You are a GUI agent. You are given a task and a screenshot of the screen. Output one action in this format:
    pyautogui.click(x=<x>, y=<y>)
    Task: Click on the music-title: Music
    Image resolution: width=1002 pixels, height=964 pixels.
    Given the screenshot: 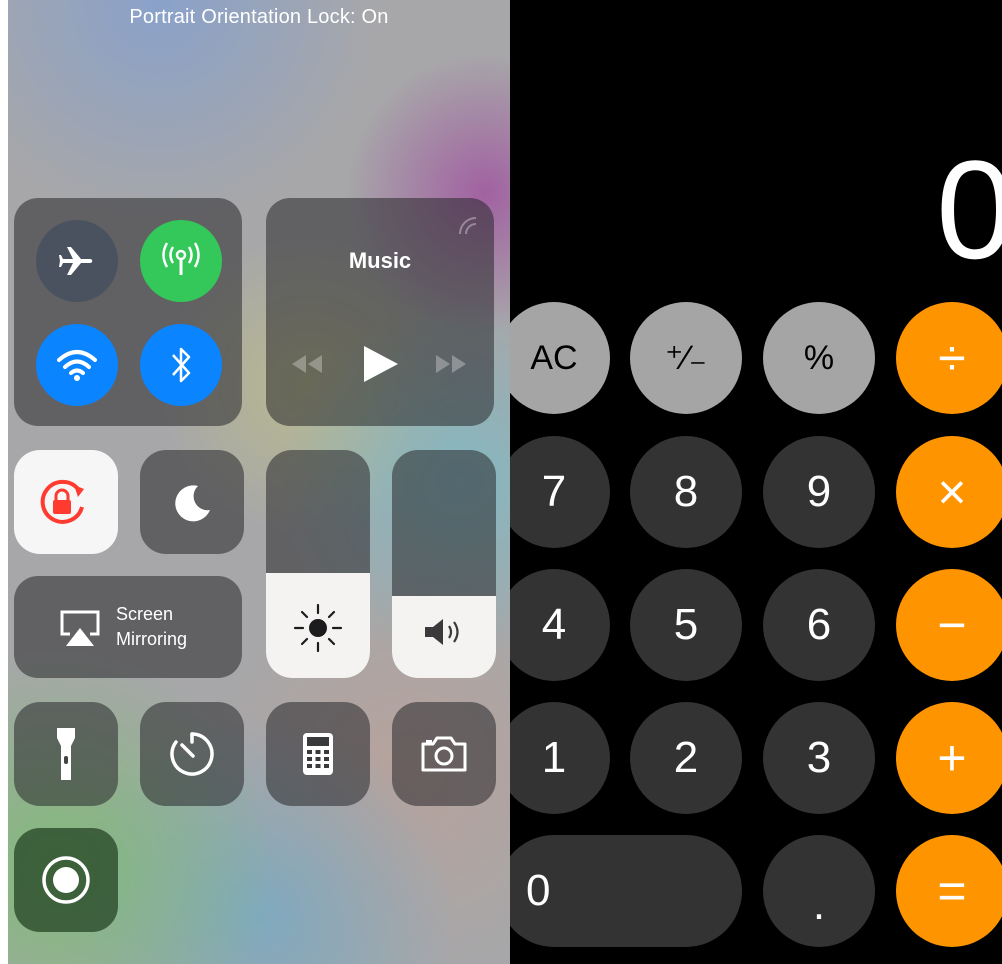 What is the action you would take?
    pyautogui.click(x=380, y=260)
    